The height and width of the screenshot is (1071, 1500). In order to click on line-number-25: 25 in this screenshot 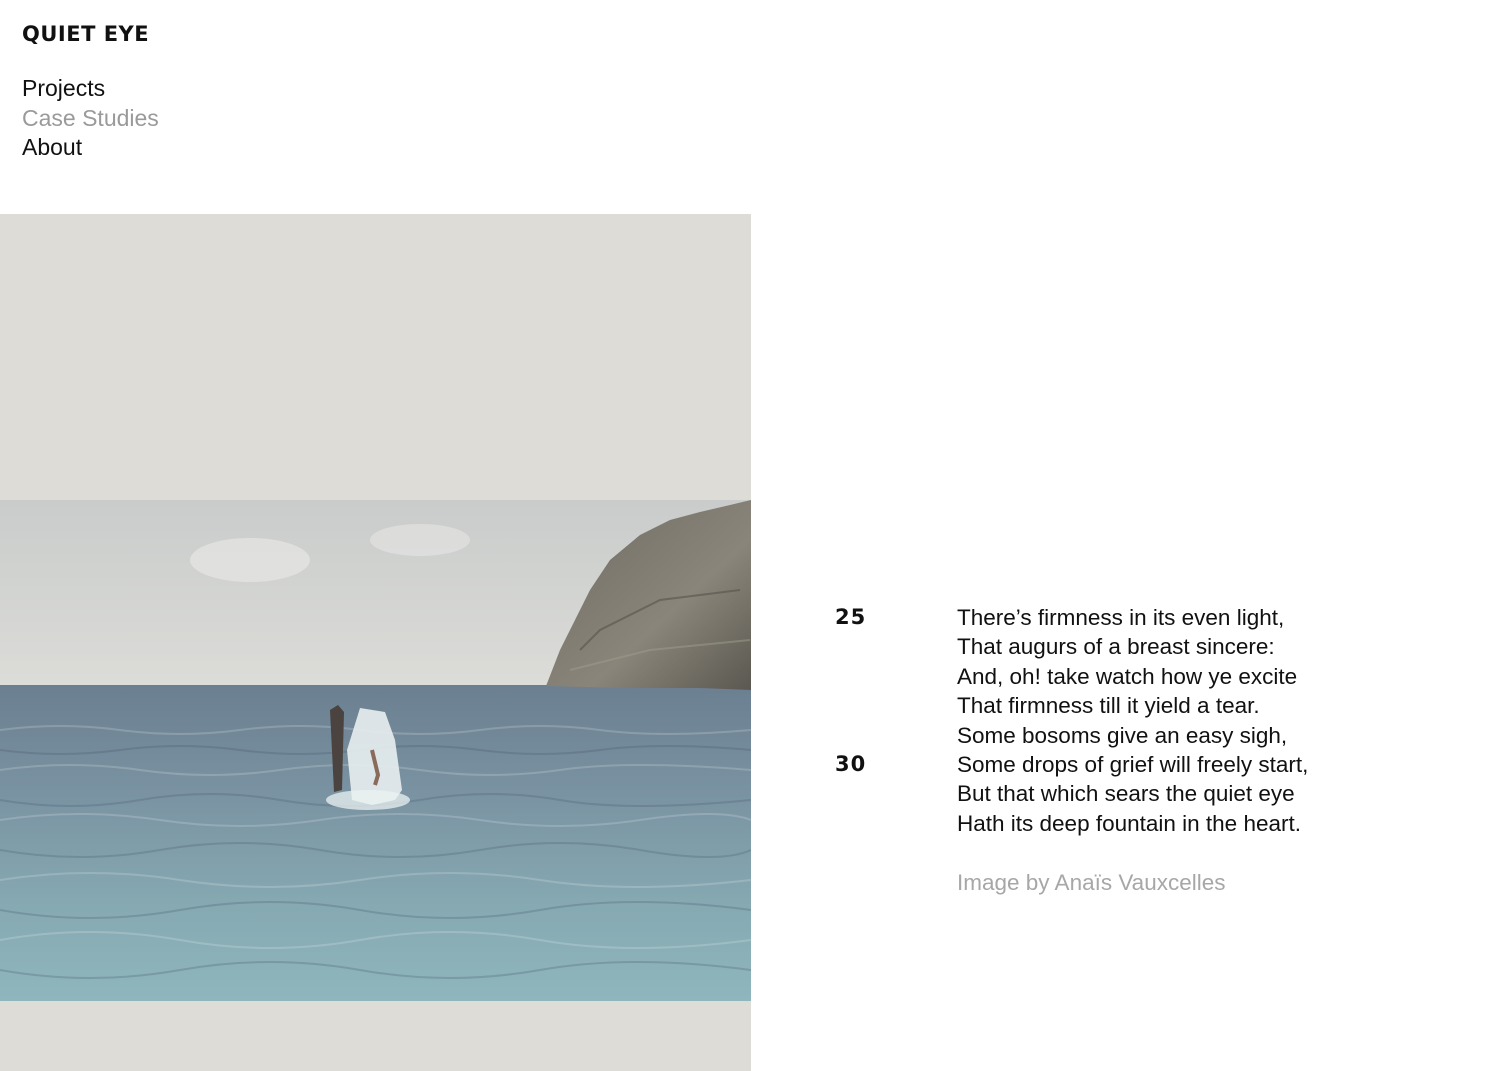, I will do `click(851, 617)`.